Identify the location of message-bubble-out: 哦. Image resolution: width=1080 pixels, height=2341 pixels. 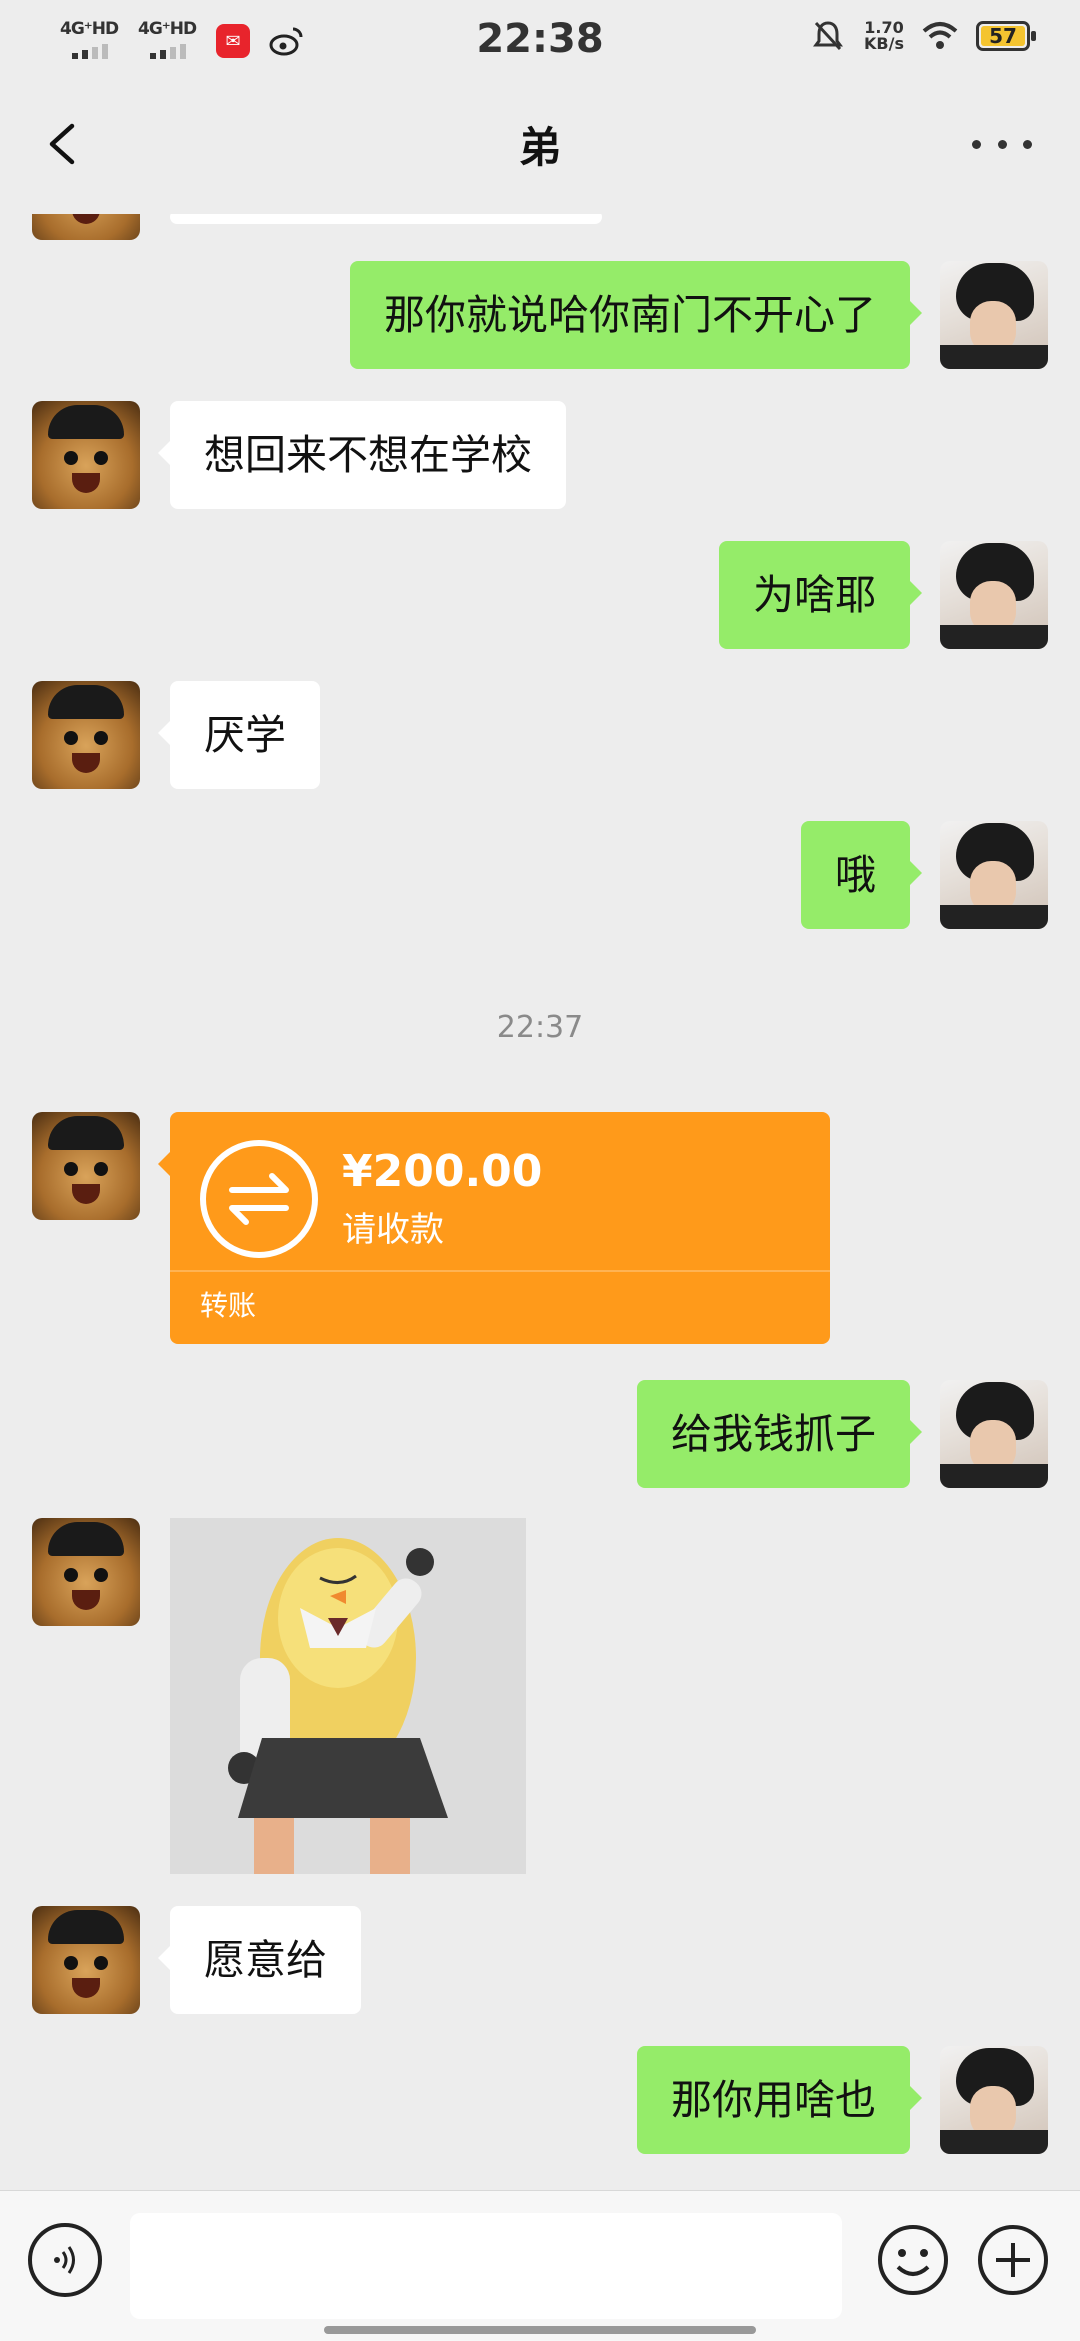
(861, 875).